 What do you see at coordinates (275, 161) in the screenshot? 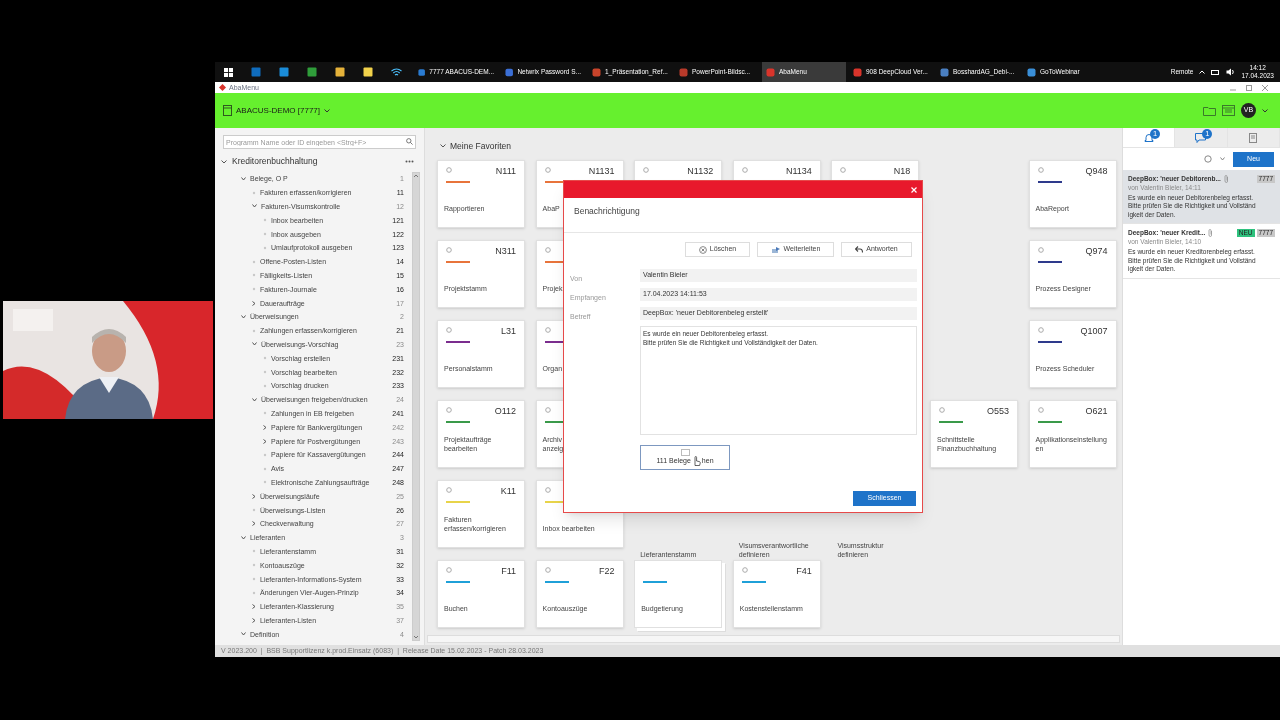
I see `section-title: Kreditorenbuchhaltung` at bounding box center [275, 161].